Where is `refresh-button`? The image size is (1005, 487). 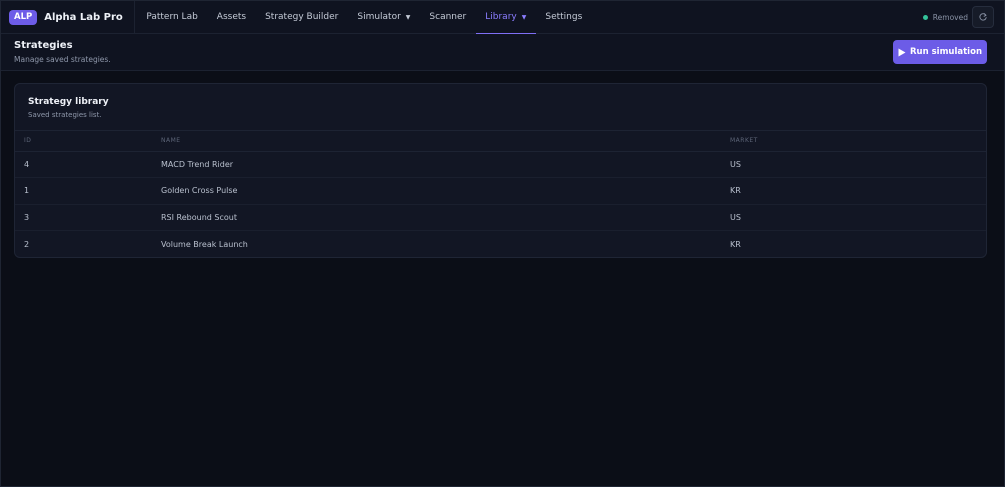
refresh-button is located at coordinates (983, 17).